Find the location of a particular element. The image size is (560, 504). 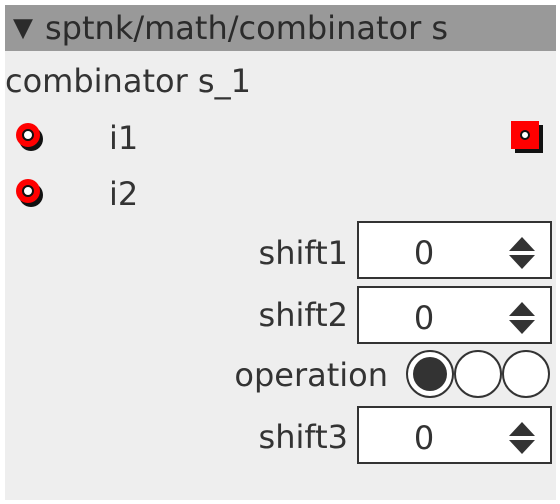

input-port-i2-icon is located at coordinates (30, 192).